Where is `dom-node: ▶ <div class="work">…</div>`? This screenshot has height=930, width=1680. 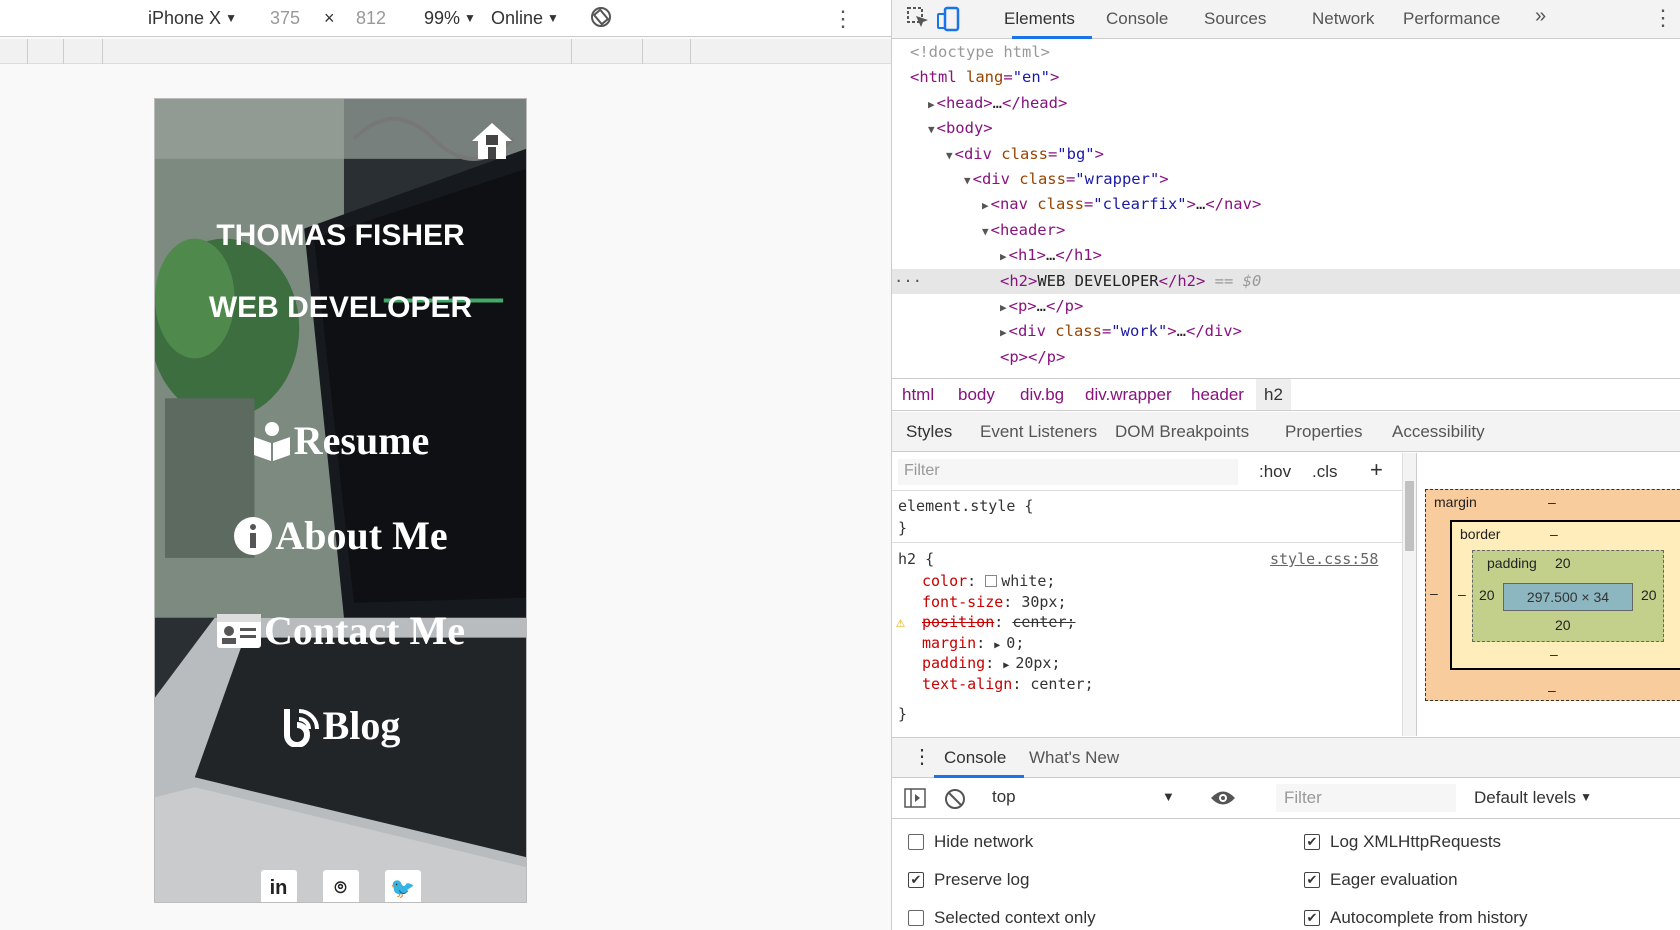 dom-node: ▶ <div class="work">…</div> is located at coordinates (1286, 331).